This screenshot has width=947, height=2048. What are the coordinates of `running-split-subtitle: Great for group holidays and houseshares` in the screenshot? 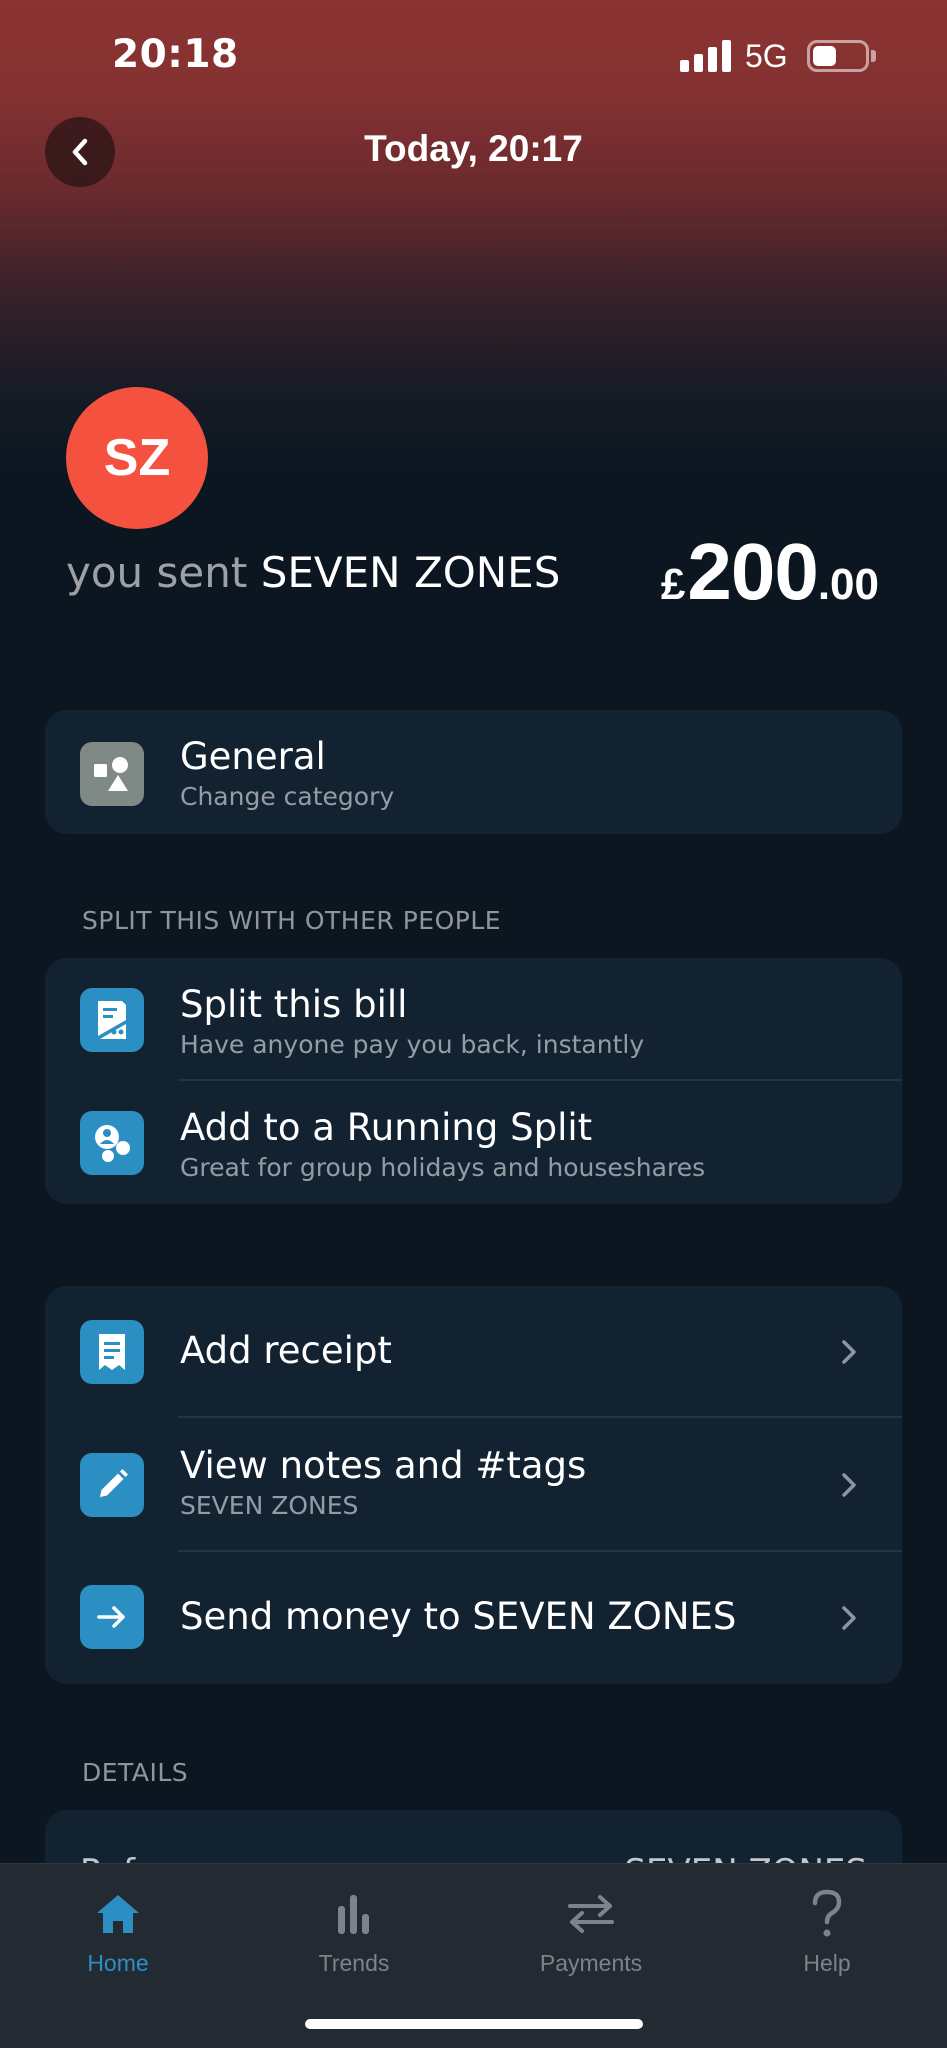 It's located at (443, 1167).